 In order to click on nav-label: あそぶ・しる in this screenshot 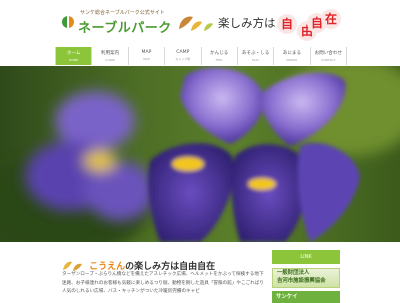, I will do `click(255, 53)`.